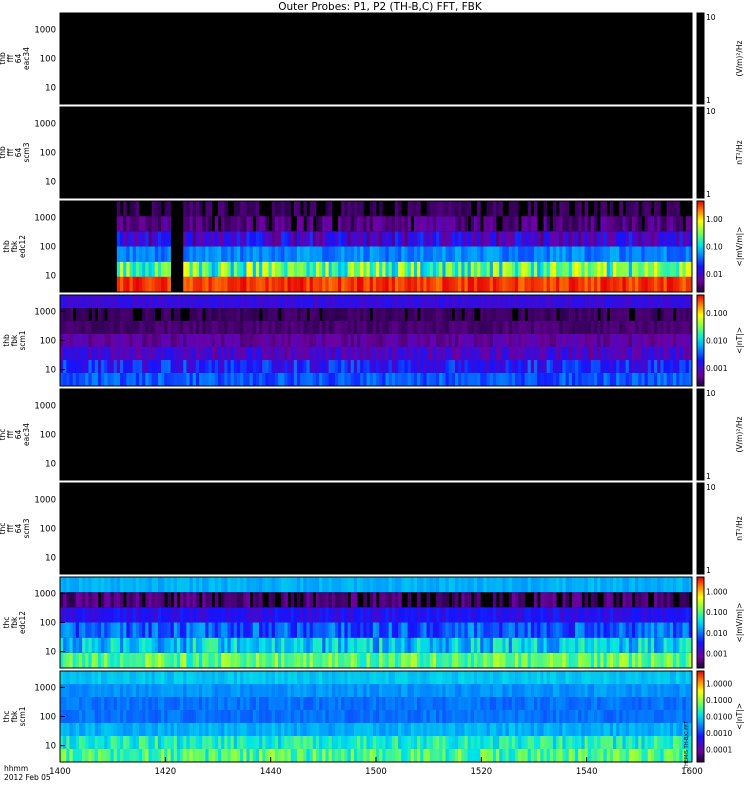 The height and width of the screenshot is (800, 750). Describe the element at coordinates (739, 152) in the screenshot. I see `colorbar-title-text: nT²/Hz` at that location.